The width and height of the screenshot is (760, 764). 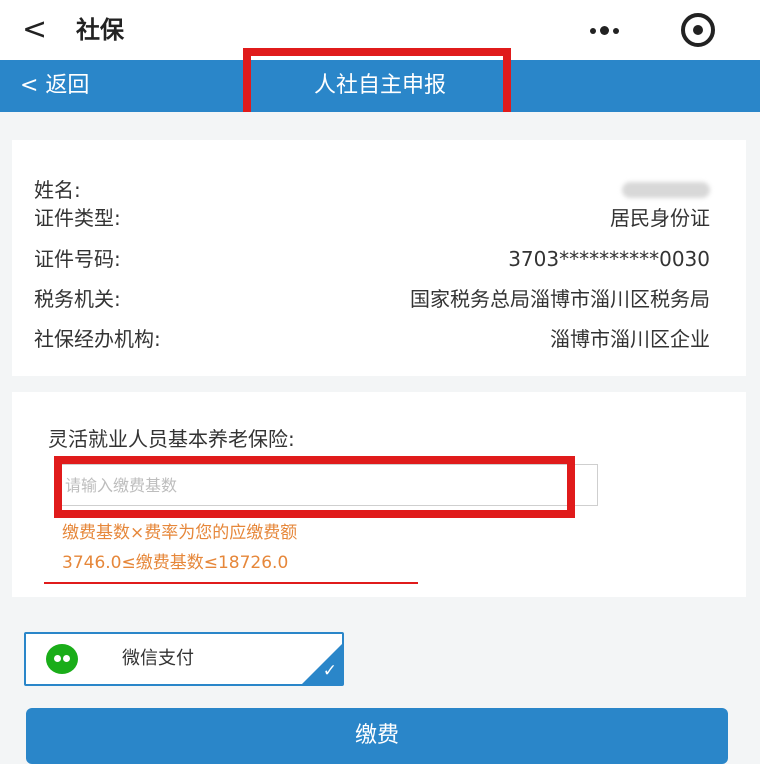 I want to click on target-icon, so click(x=698, y=30).